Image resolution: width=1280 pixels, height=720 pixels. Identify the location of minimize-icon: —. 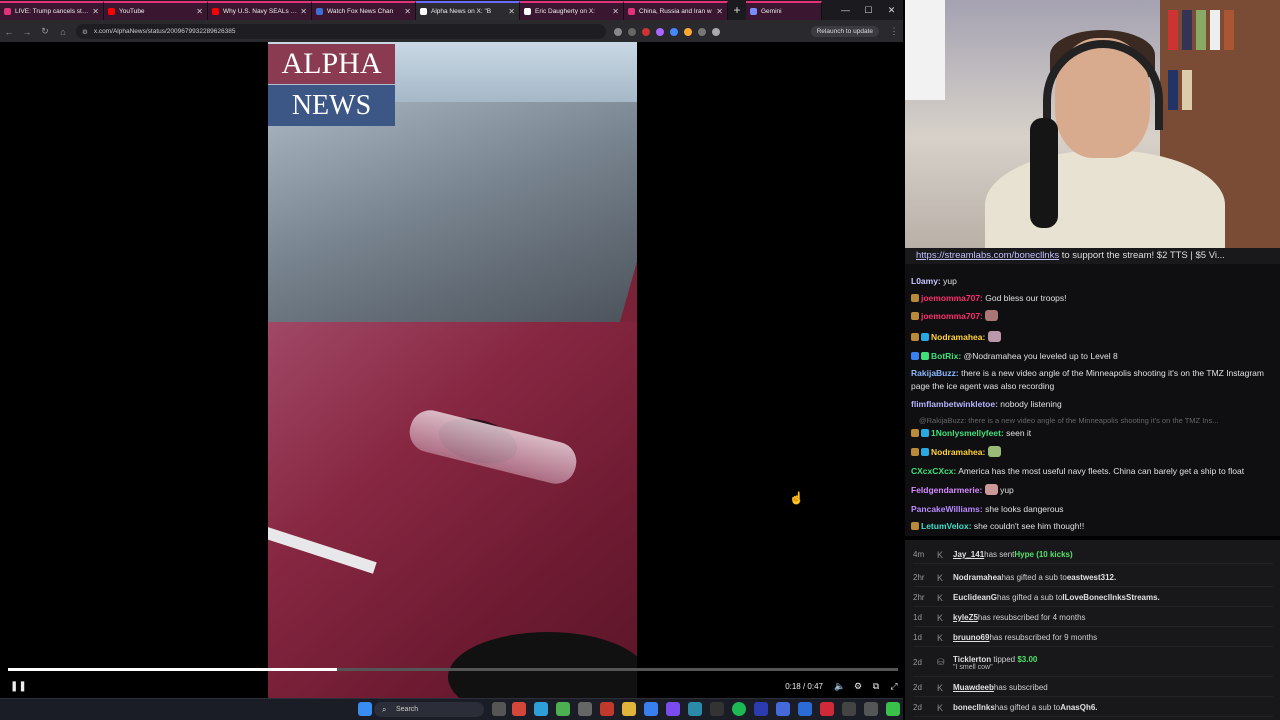
(845, 10).